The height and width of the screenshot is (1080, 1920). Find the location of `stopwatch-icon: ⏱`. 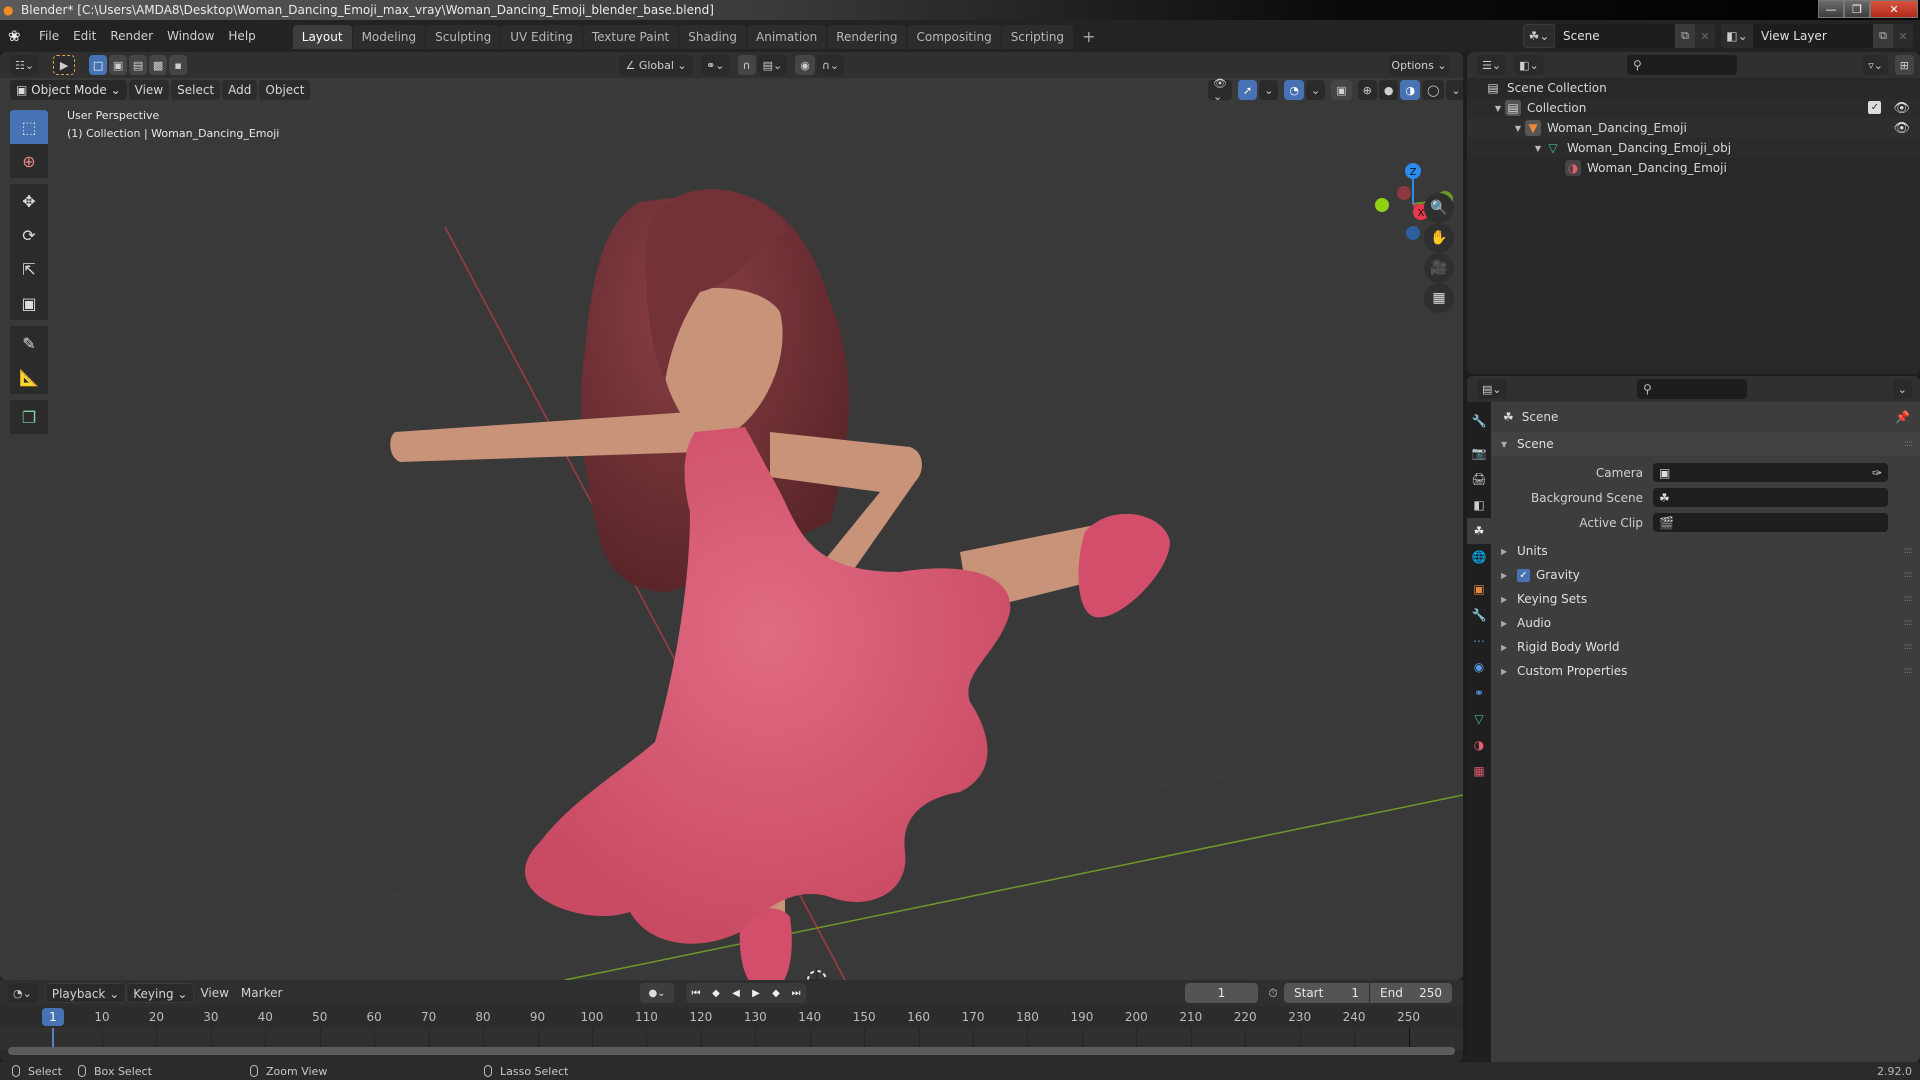

stopwatch-icon: ⏱ is located at coordinates (1273, 993).